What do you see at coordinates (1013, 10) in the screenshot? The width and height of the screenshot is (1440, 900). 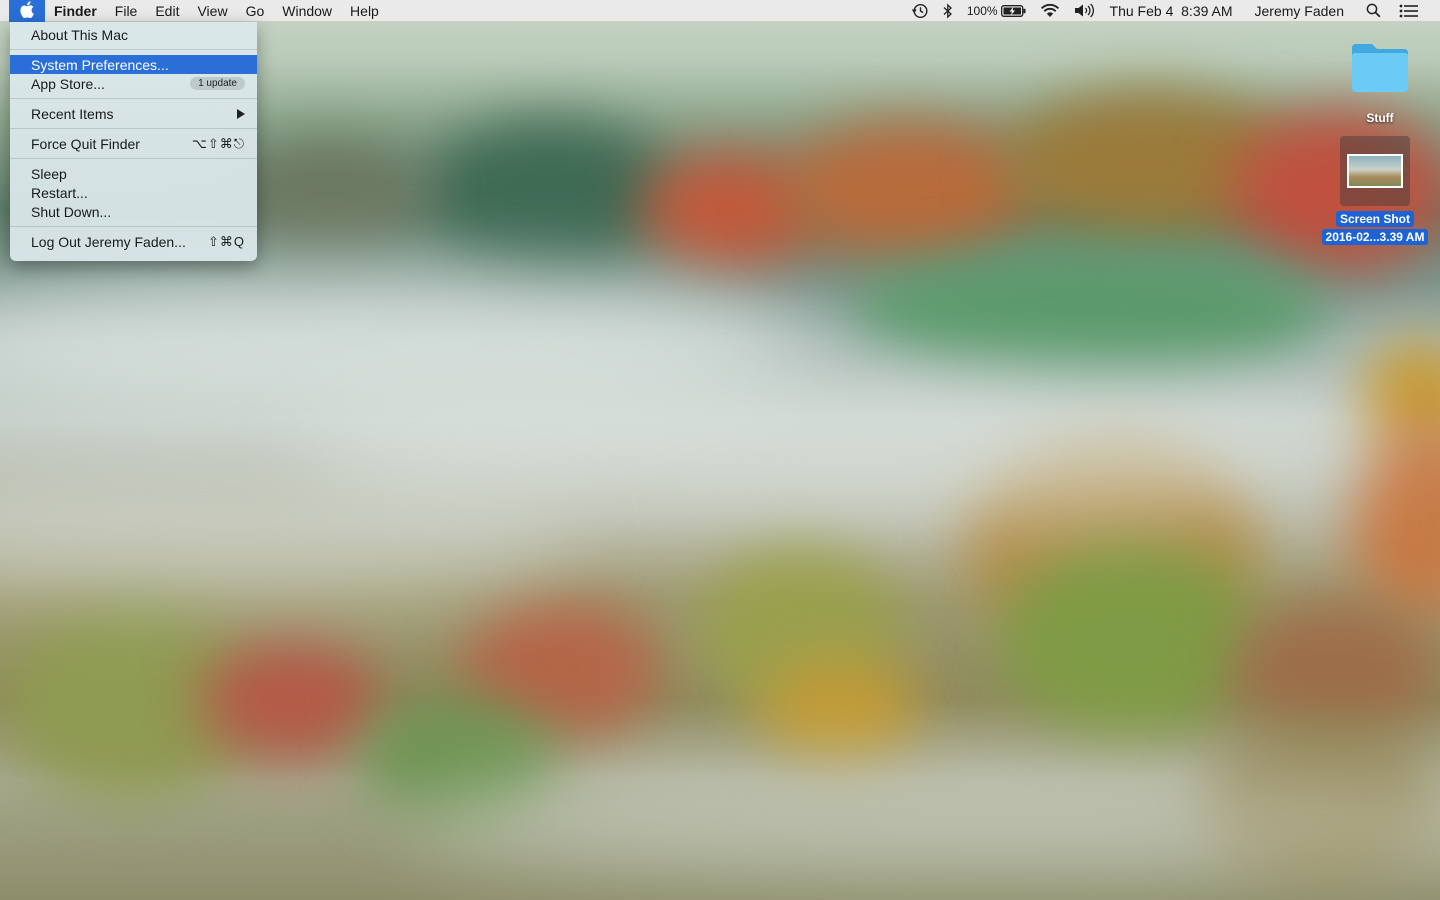 I see `battery-charging-icon` at bounding box center [1013, 10].